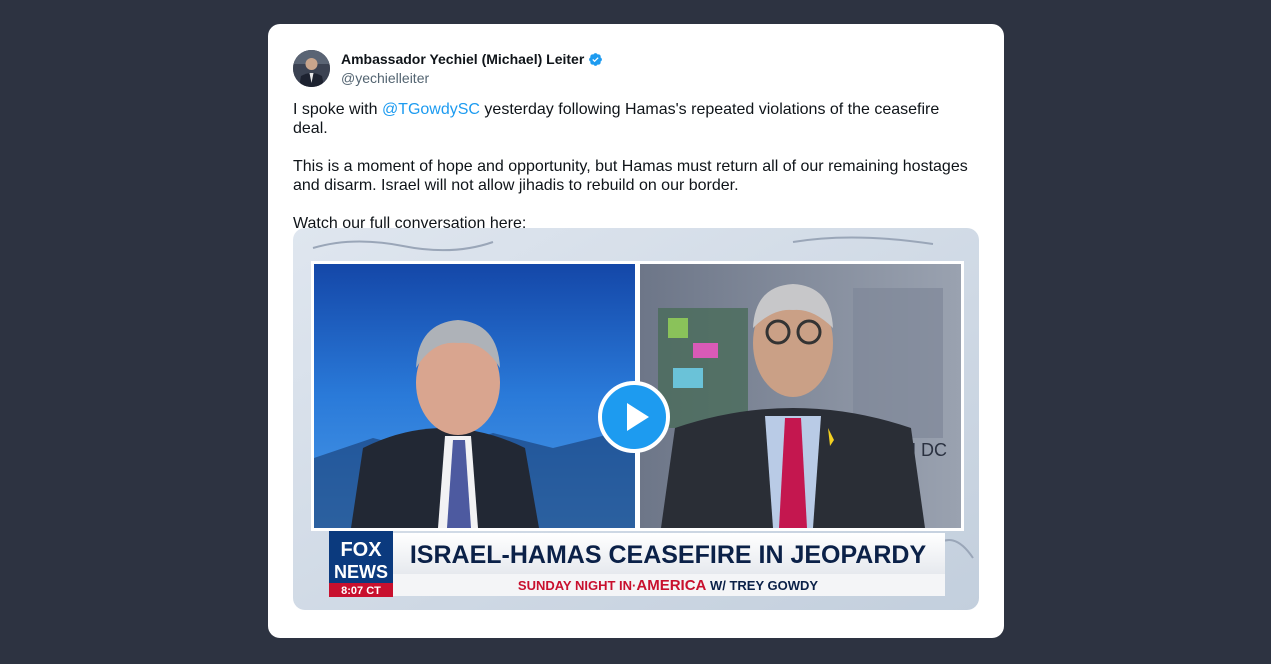 The image size is (1271, 664). I want to click on mention-link: @TGowdySC, so click(431, 109).